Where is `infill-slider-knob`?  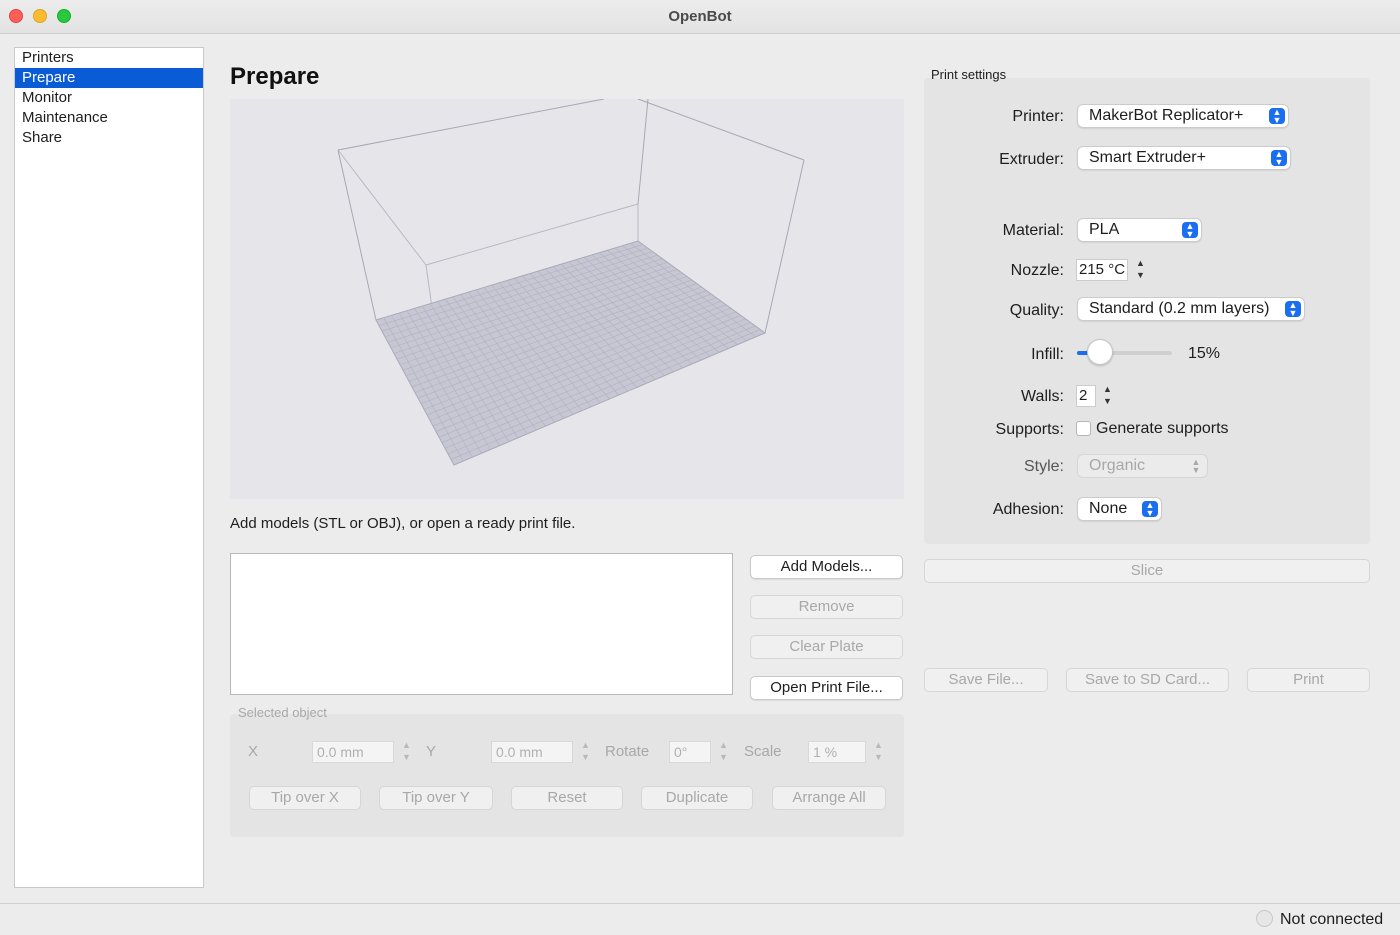 infill-slider-knob is located at coordinates (1100, 352).